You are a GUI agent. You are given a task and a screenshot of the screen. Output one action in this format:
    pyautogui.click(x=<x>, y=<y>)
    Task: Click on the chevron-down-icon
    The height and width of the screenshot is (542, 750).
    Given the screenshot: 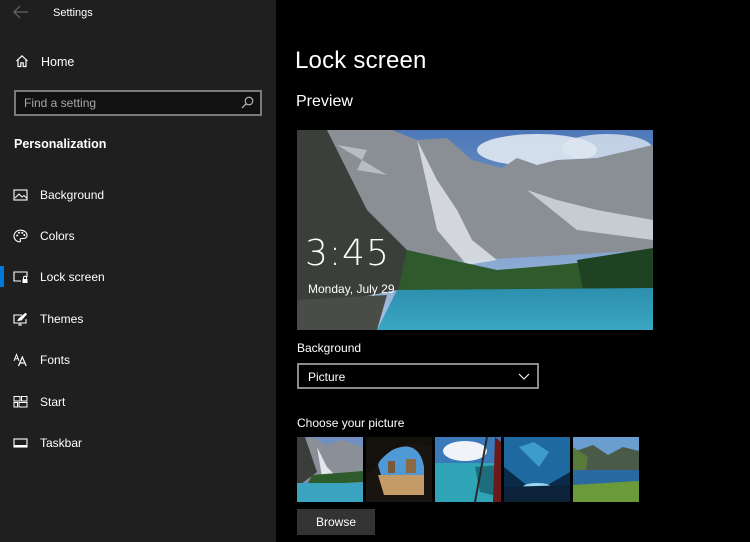 What is the action you would take?
    pyautogui.click(x=524, y=376)
    